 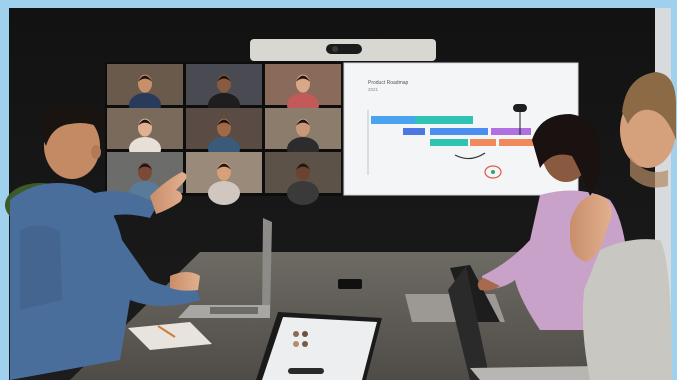 What do you see at coordinates (493, 172) in the screenshot?
I see `sketch-dot` at bounding box center [493, 172].